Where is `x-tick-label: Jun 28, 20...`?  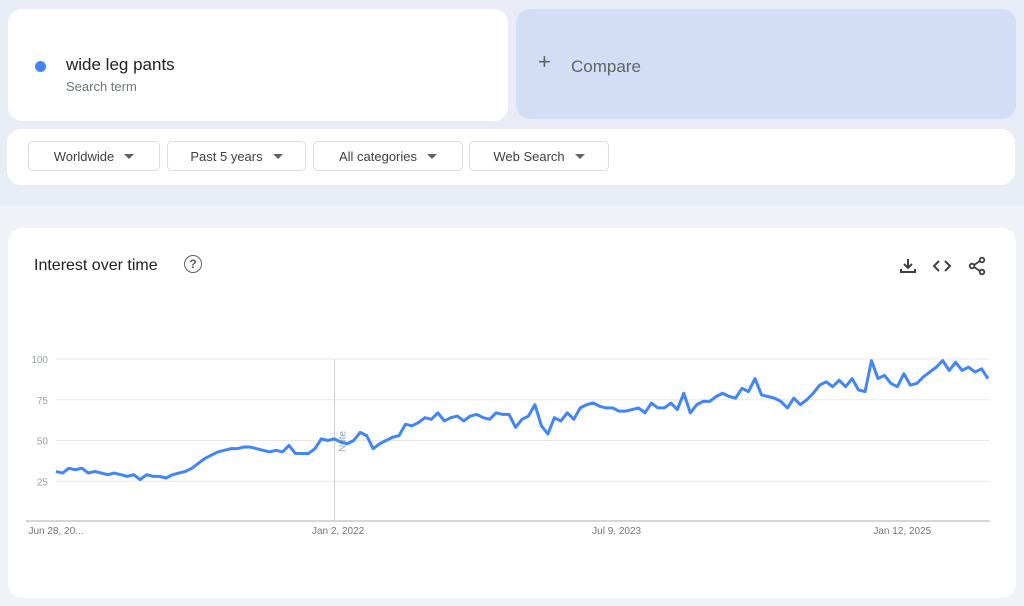 x-tick-label: Jun 28, 20... is located at coordinates (55, 531).